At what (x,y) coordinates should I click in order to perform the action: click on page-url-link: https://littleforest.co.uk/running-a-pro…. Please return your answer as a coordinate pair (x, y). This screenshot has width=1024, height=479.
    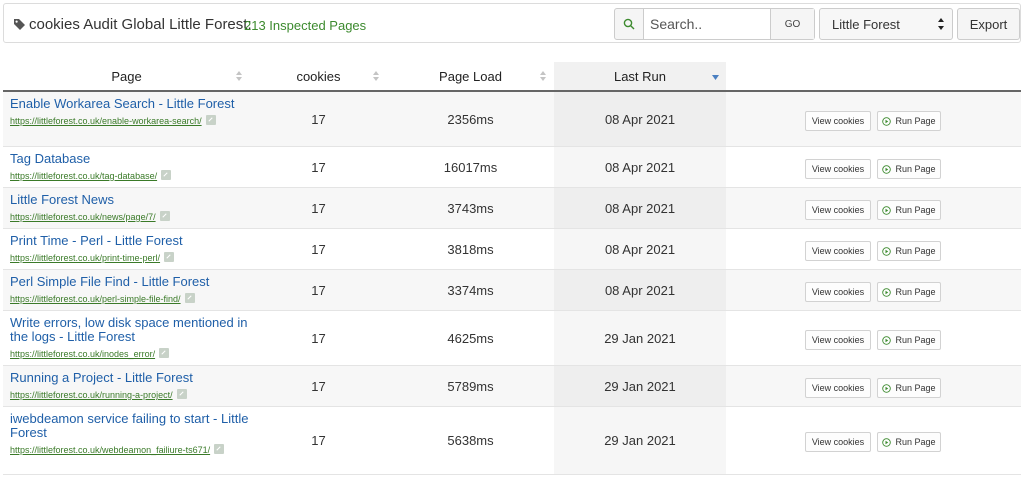
    Looking at the image, I should click on (91, 395).